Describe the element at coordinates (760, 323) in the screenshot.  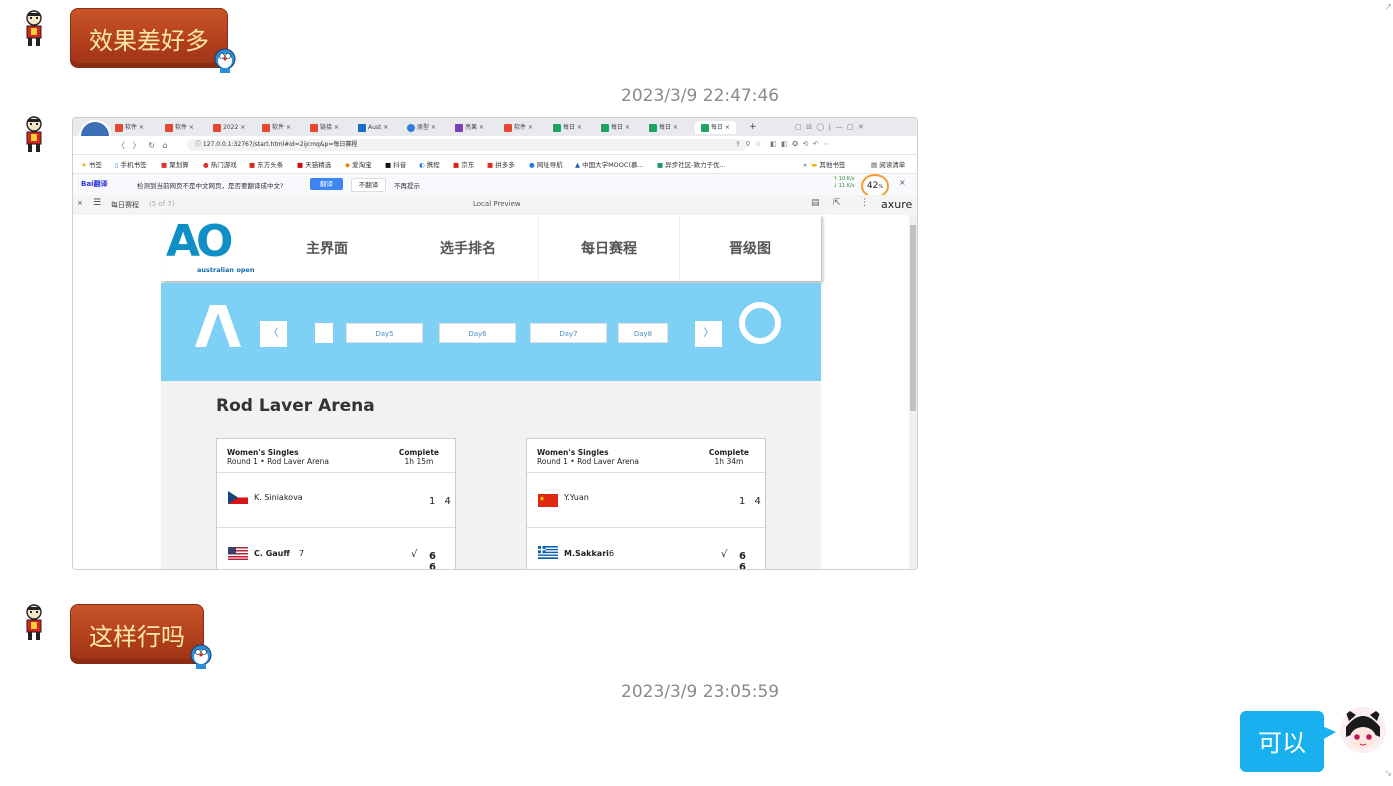
I see `ao-o-shape-icon` at that location.